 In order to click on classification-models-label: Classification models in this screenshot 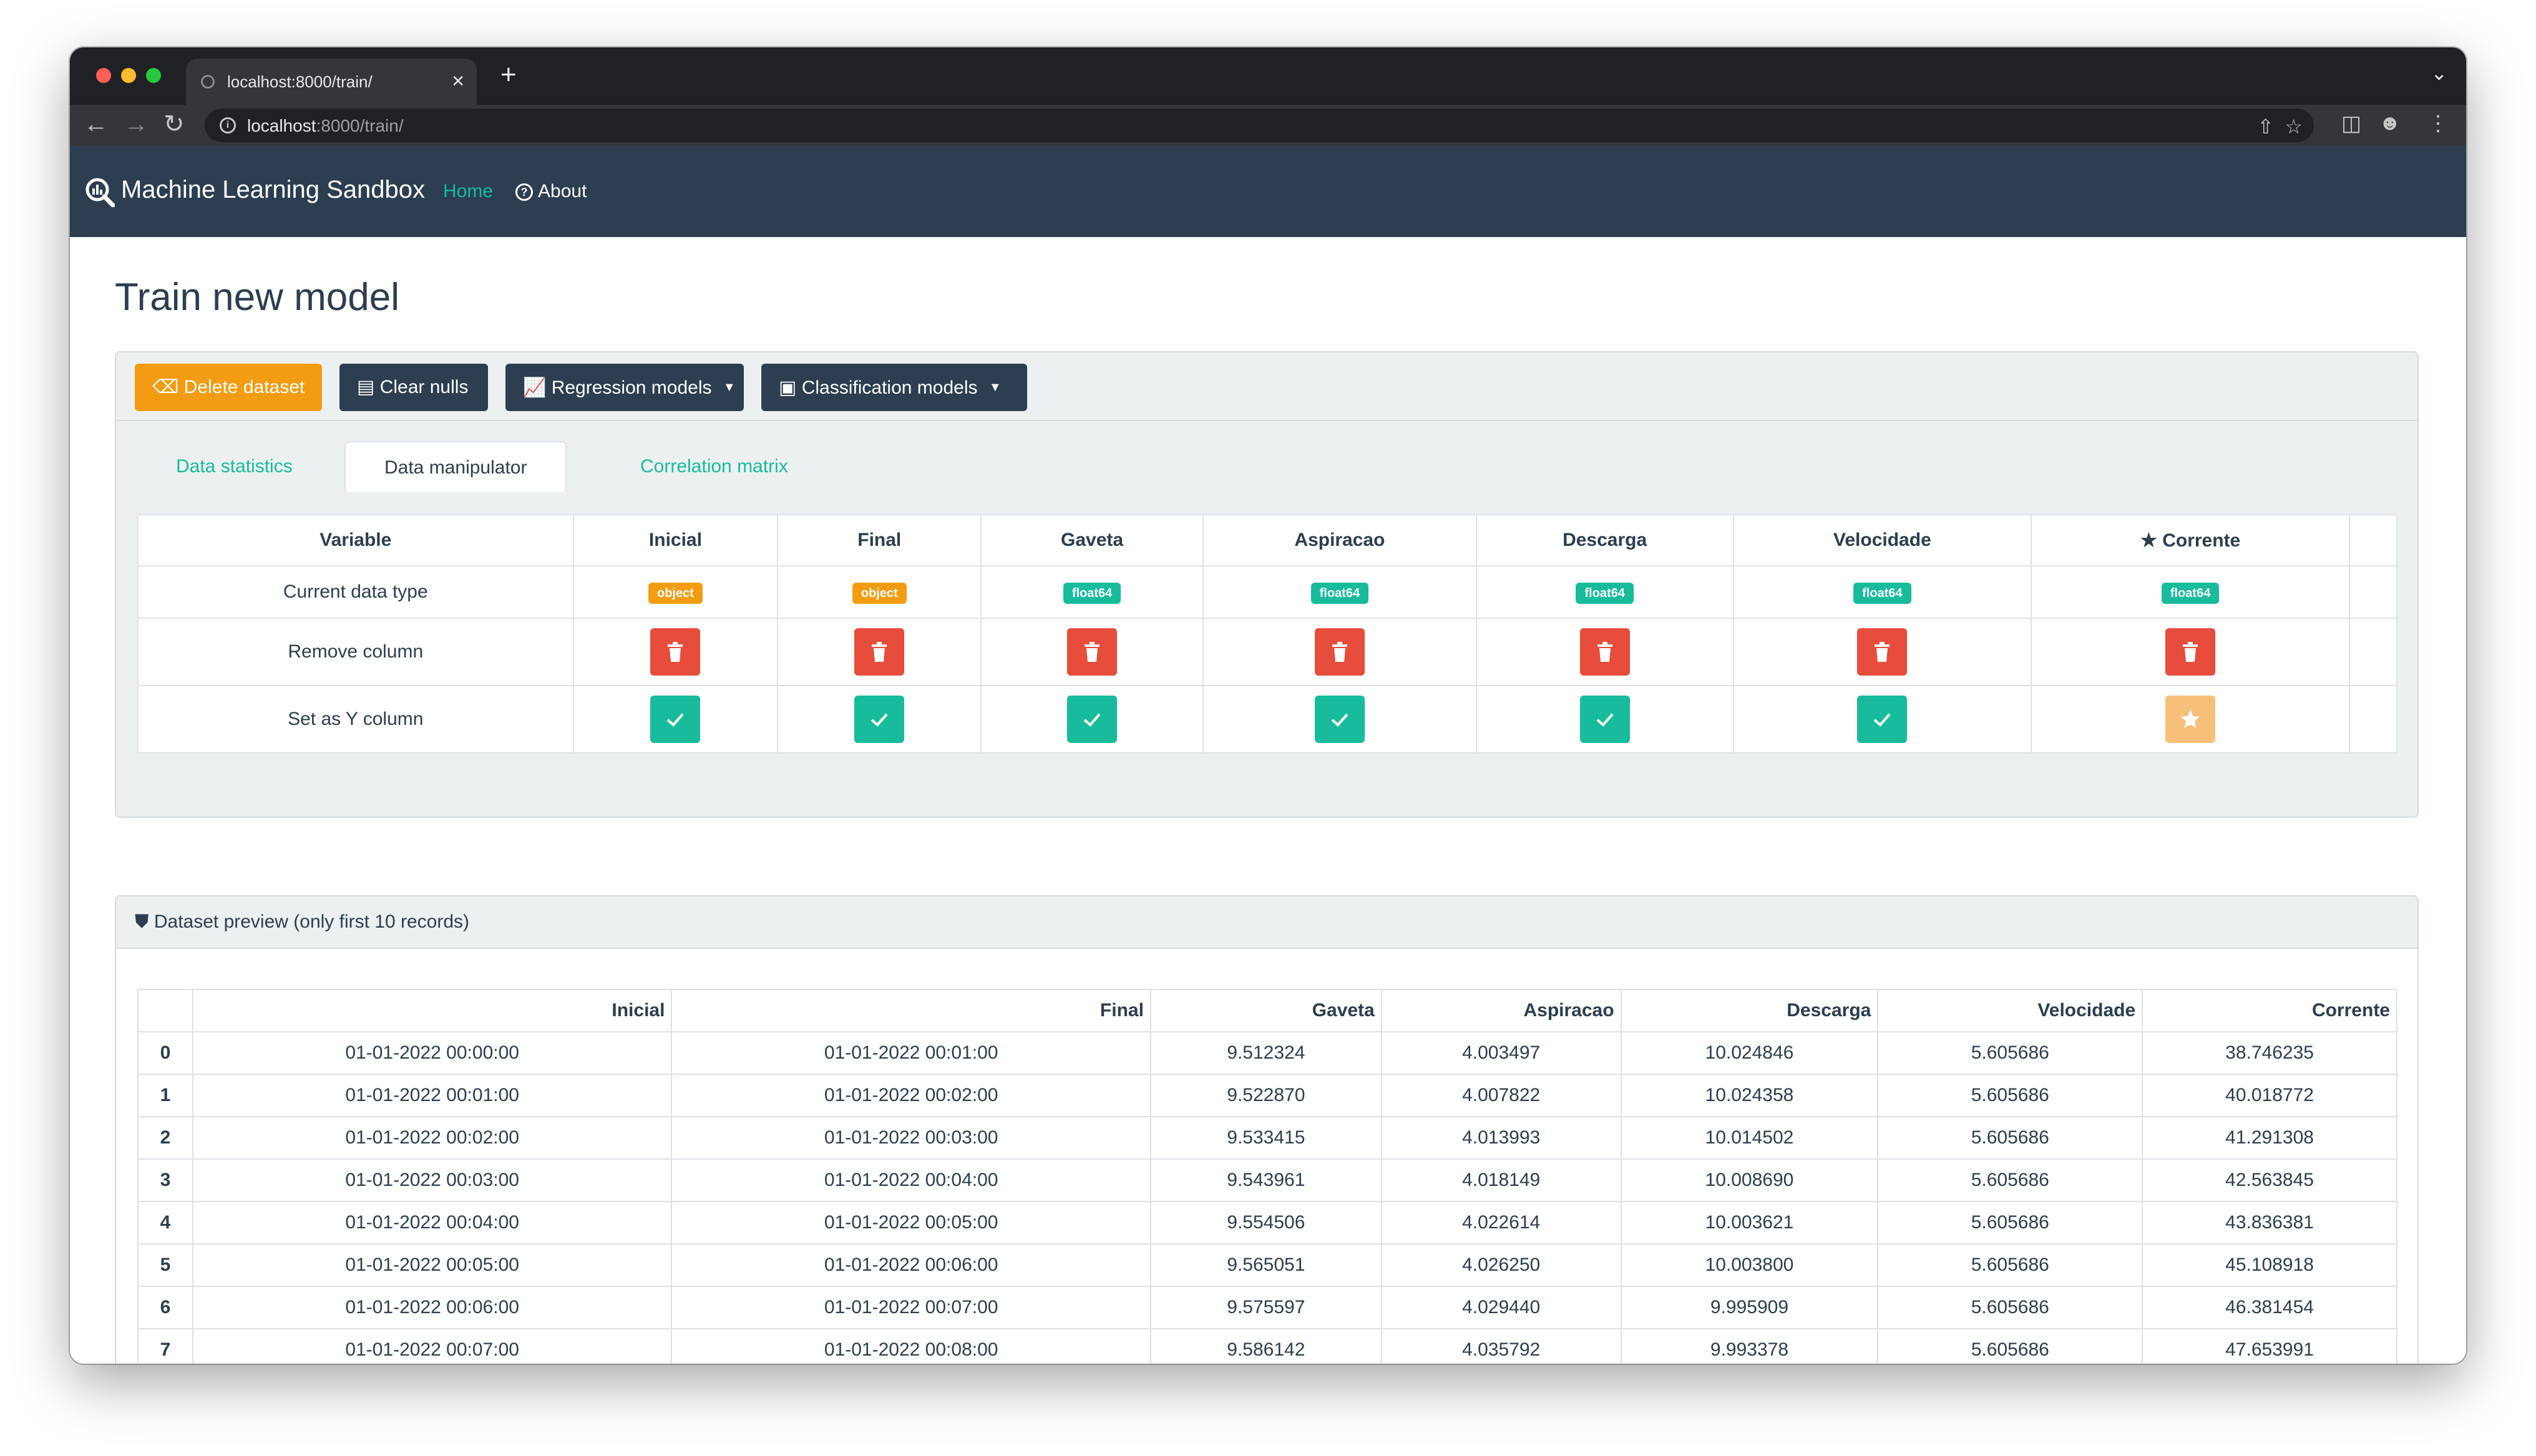, I will do `click(889, 387)`.